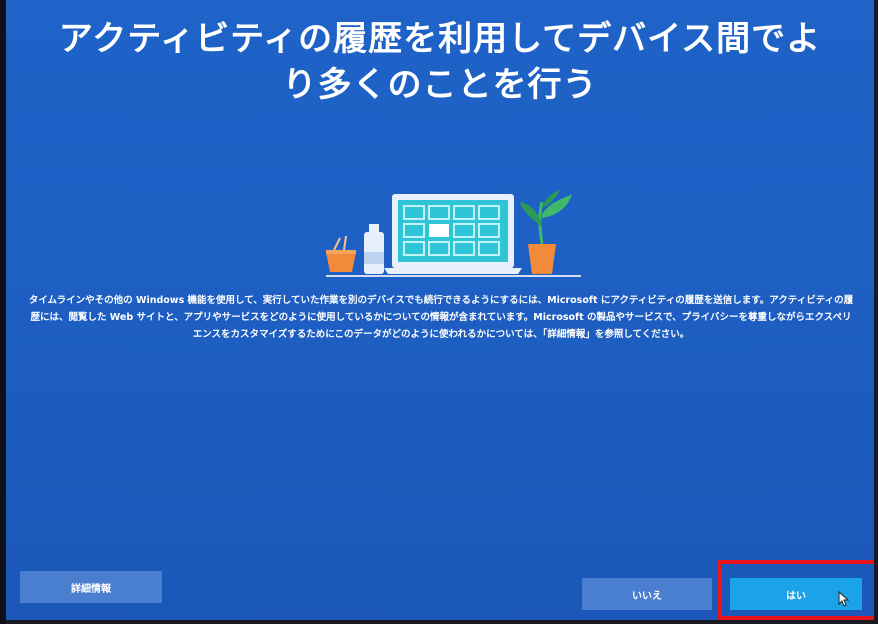  I want to click on no-button: いいえ, so click(647, 594).